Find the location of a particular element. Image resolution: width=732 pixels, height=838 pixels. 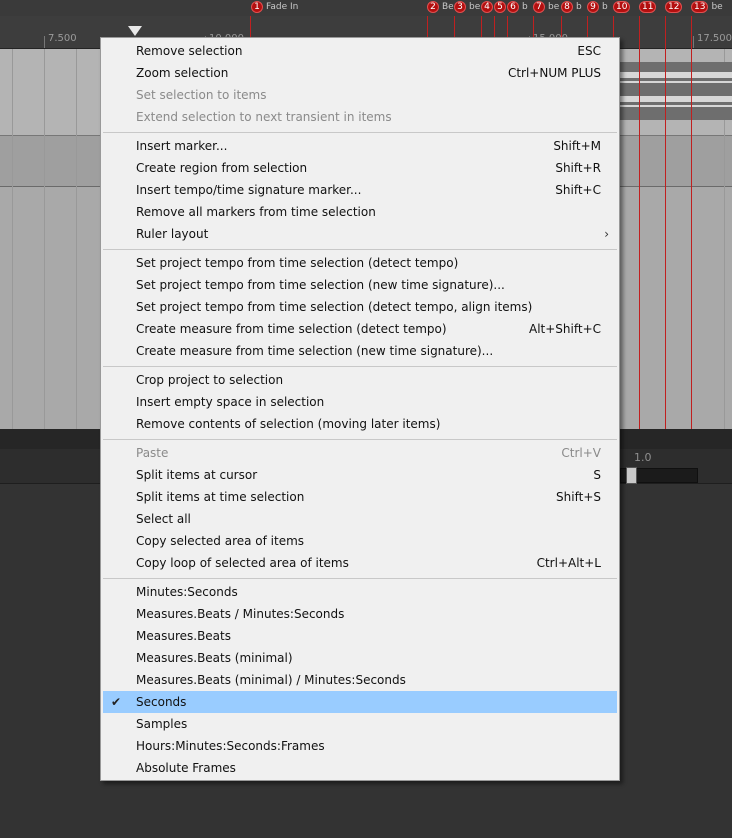

menu-item-ruler-layout: Ruler layout › is located at coordinates (360, 234).